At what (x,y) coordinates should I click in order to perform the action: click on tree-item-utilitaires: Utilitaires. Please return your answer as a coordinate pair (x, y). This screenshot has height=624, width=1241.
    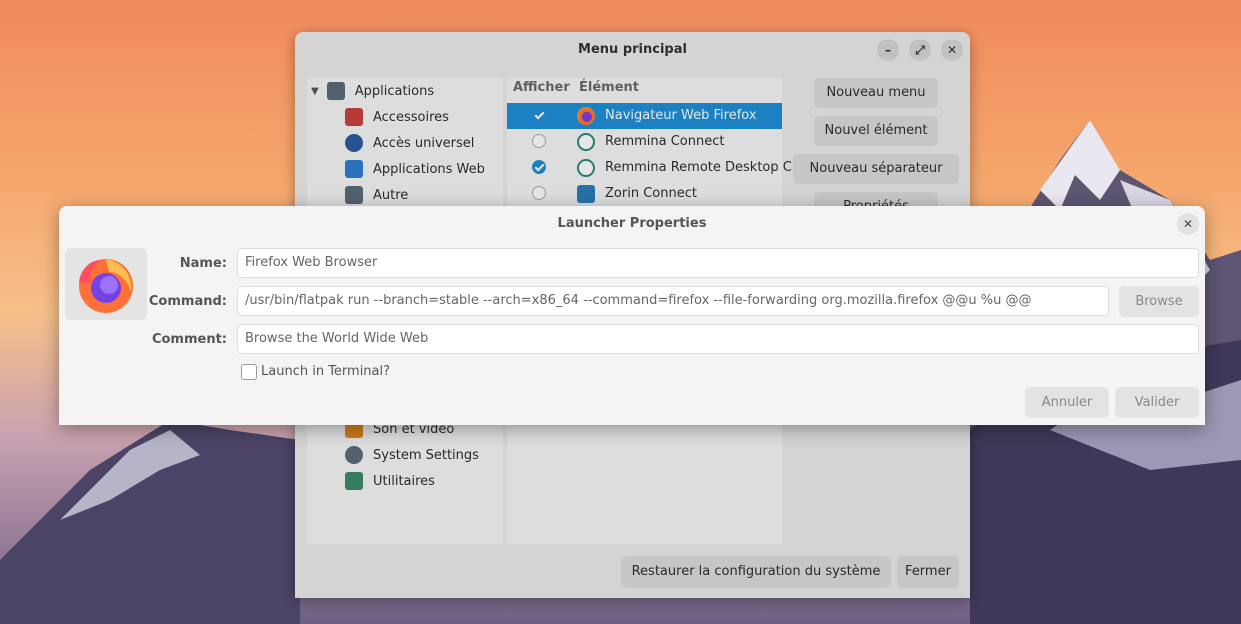
    Looking at the image, I should click on (390, 481).